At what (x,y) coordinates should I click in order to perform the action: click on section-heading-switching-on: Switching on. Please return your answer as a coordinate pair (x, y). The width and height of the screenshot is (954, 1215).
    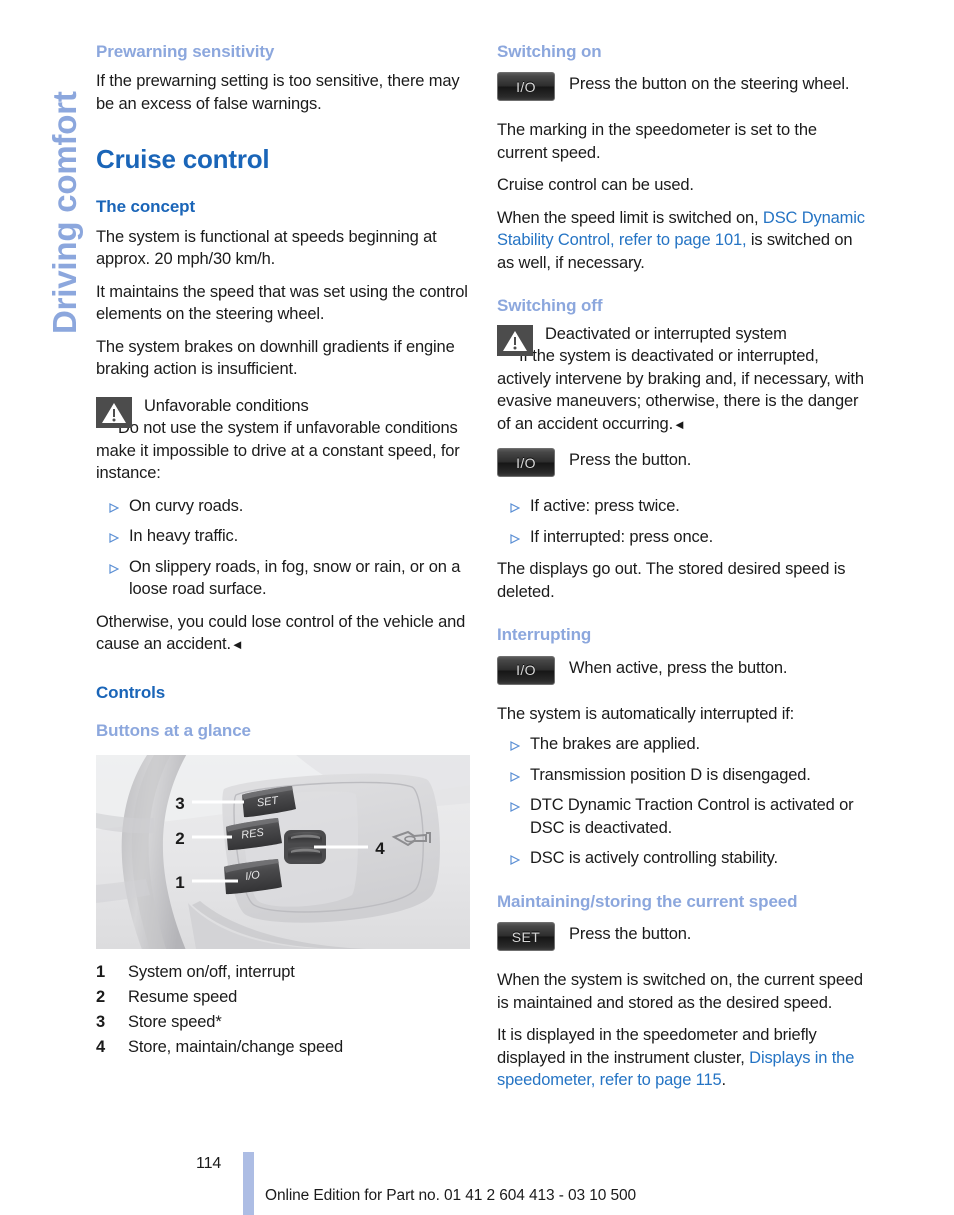
    Looking at the image, I should click on (549, 51).